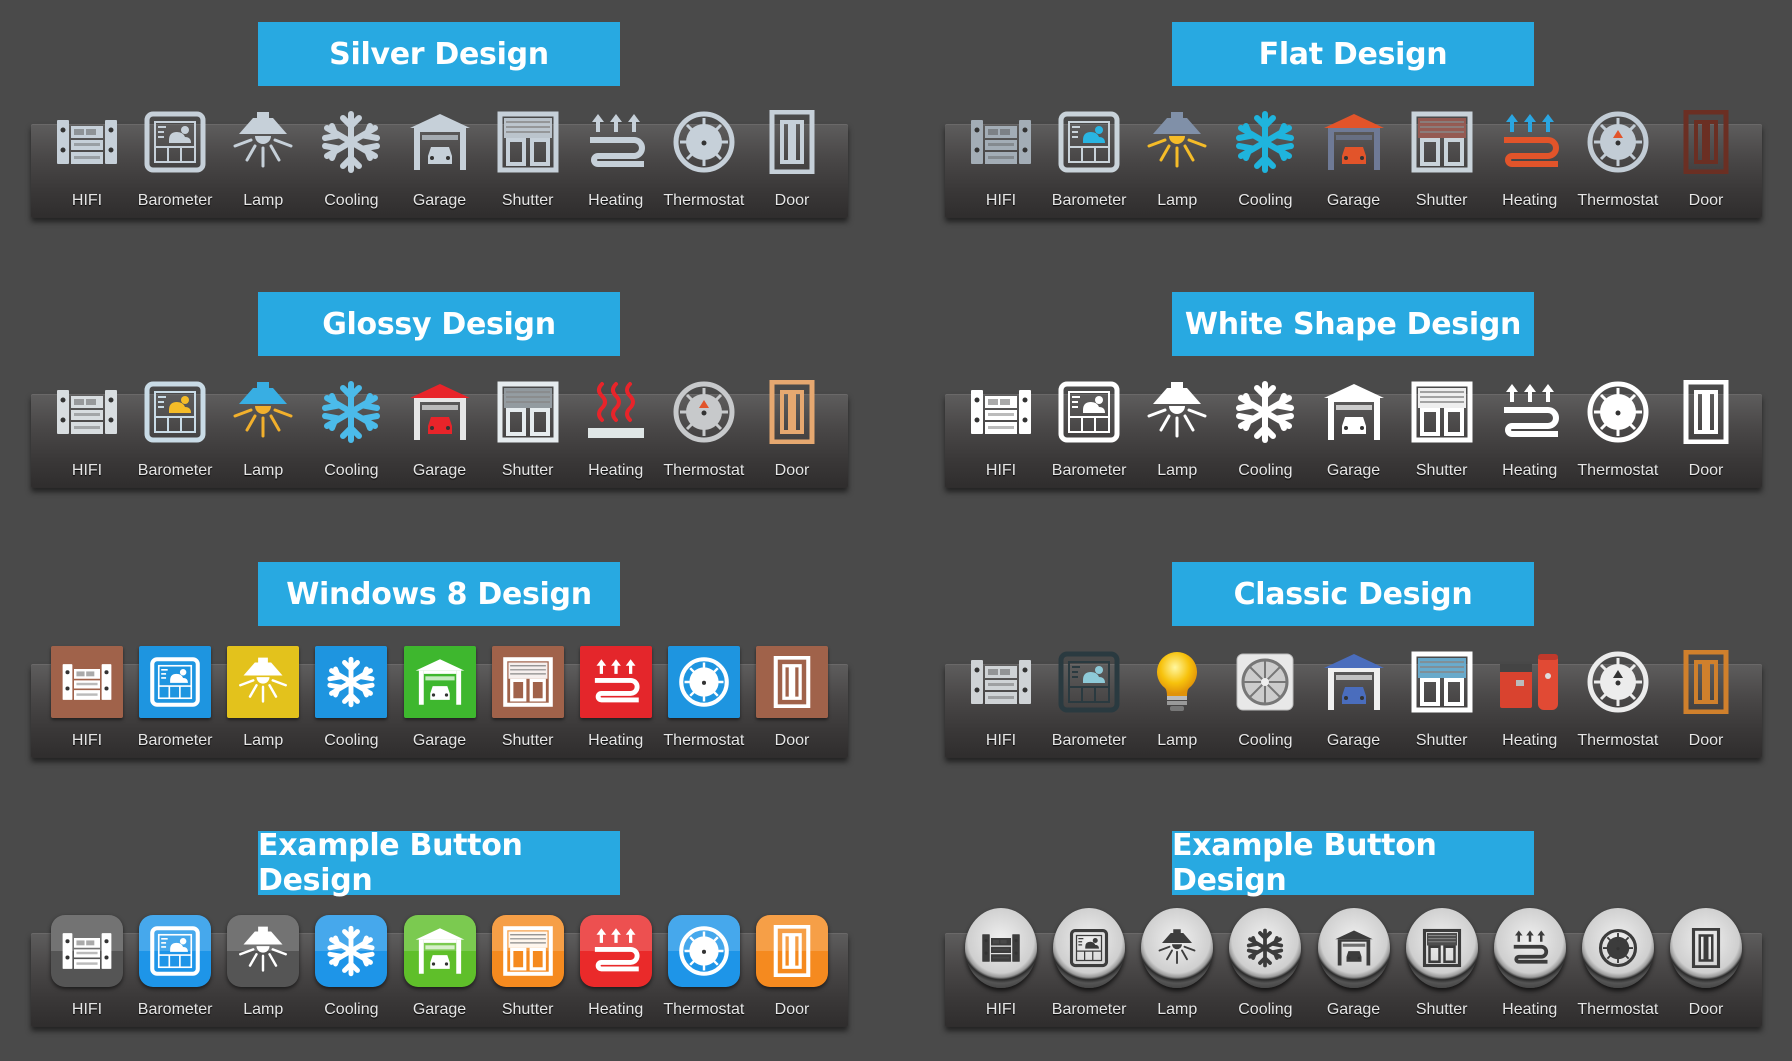  I want to click on set-title: Example Button Design, so click(439, 863).